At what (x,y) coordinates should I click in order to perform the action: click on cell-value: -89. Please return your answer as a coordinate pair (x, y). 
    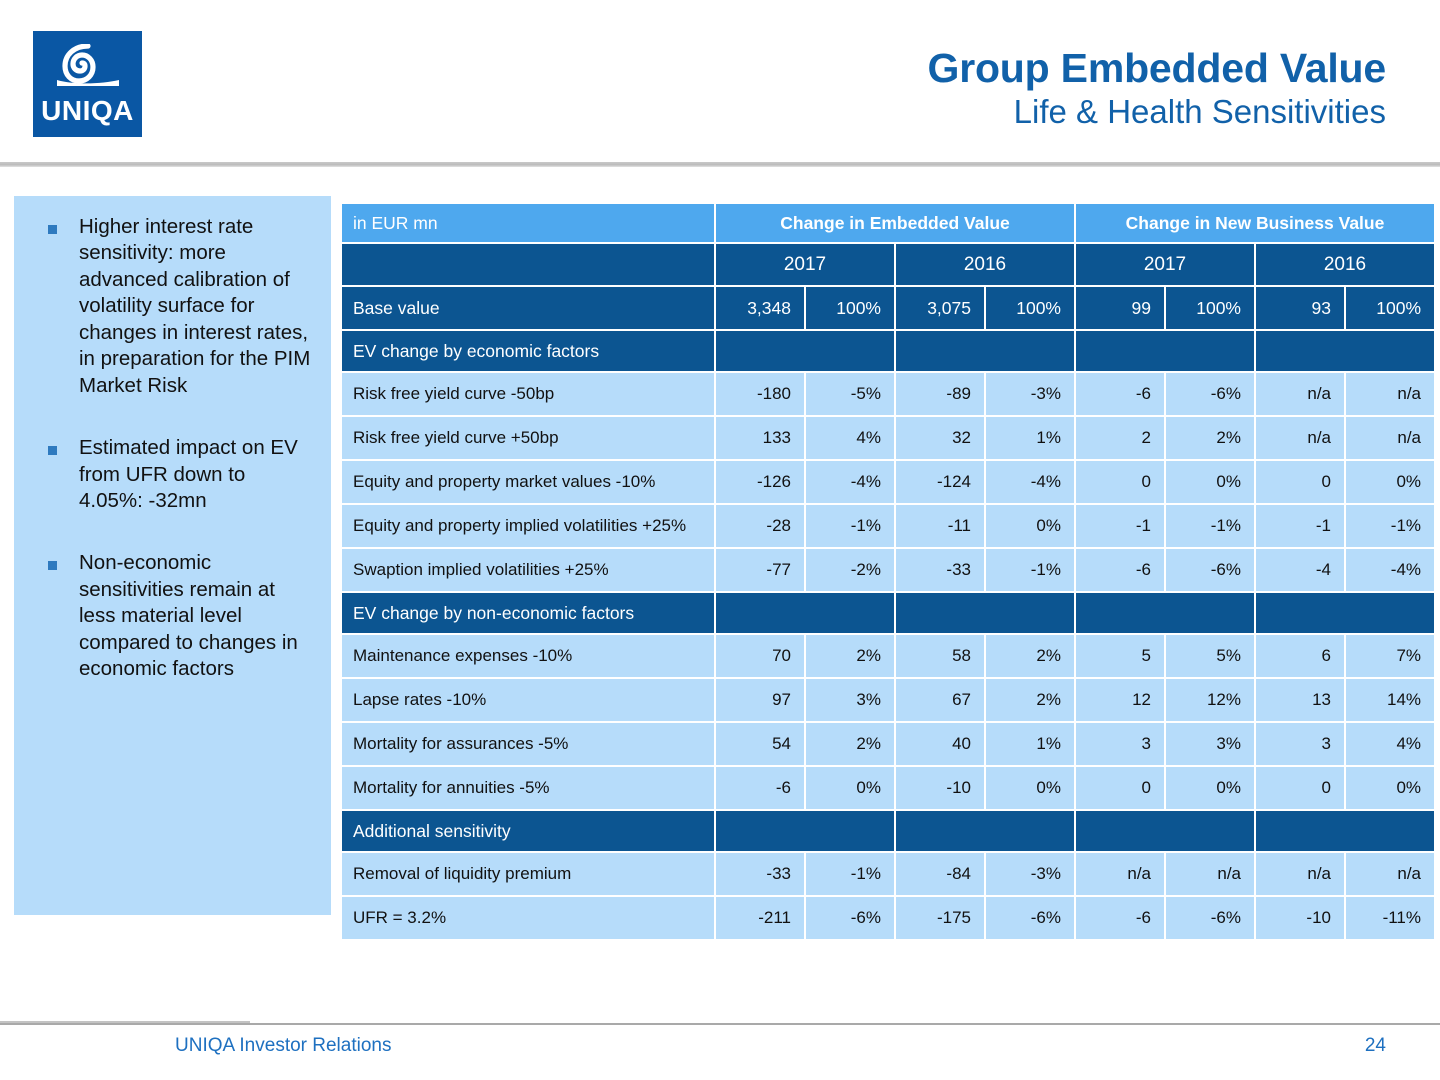
    Looking at the image, I should click on (940, 394).